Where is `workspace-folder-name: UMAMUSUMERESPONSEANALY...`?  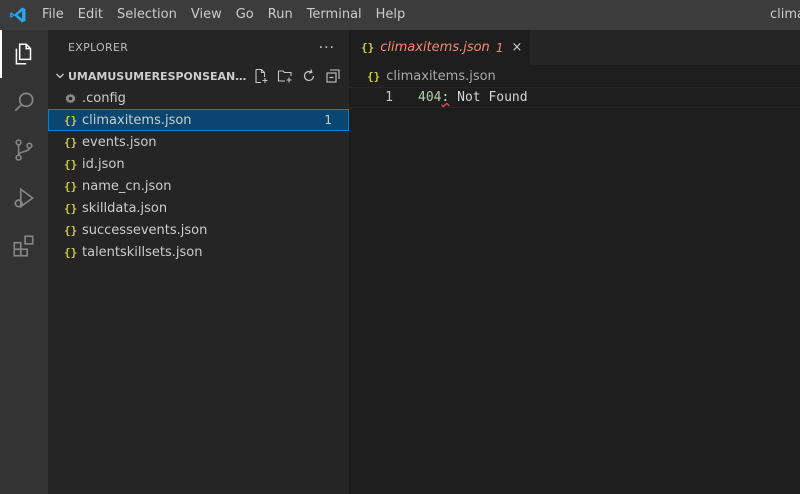 workspace-folder-name: UMAMUSUMERESPONSEANALY... is located at coordinates (158, 76).